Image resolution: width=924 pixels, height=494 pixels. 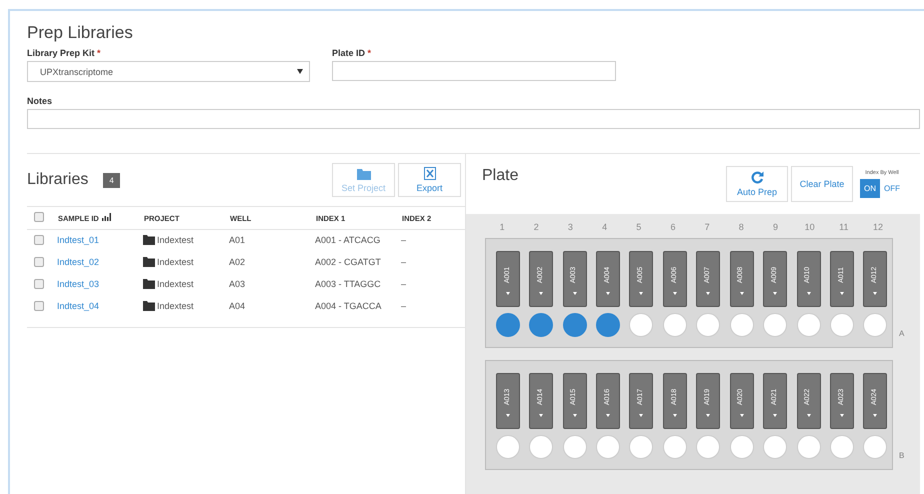 What do you see at coordinates (348, 306) in the screenshot?
I see `table-cell: A004 - TGACCA` at bounding box center [348, 306].